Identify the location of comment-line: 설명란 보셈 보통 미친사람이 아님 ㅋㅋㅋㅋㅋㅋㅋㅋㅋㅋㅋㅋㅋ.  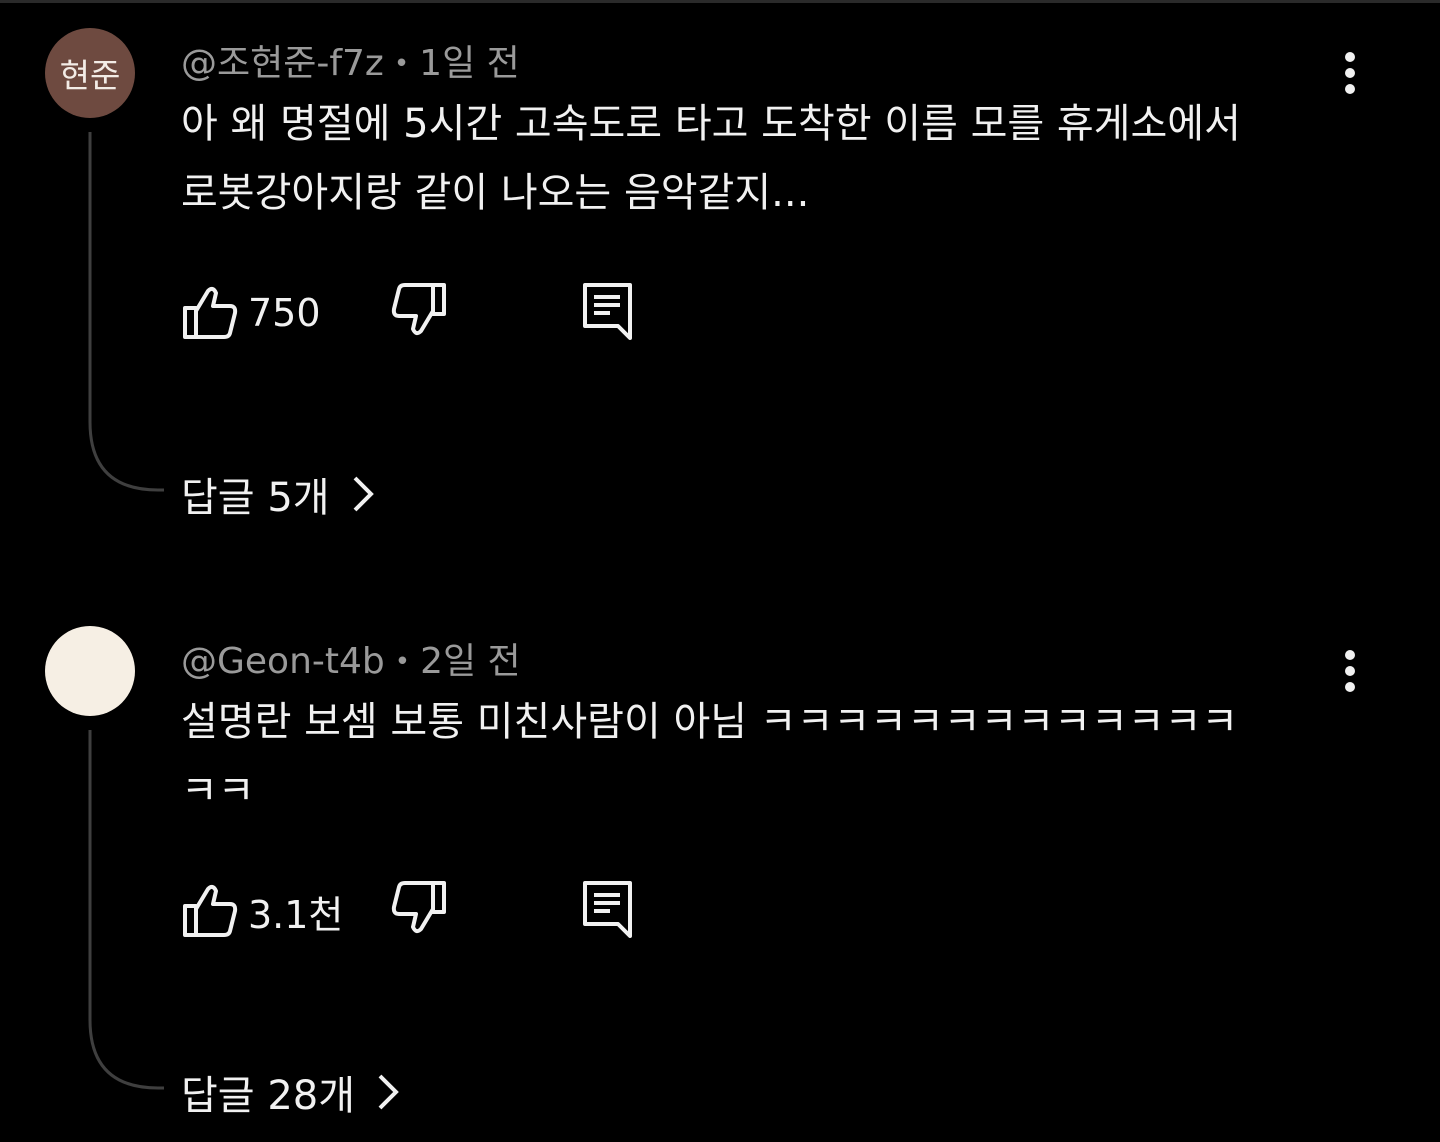
(710, 722).